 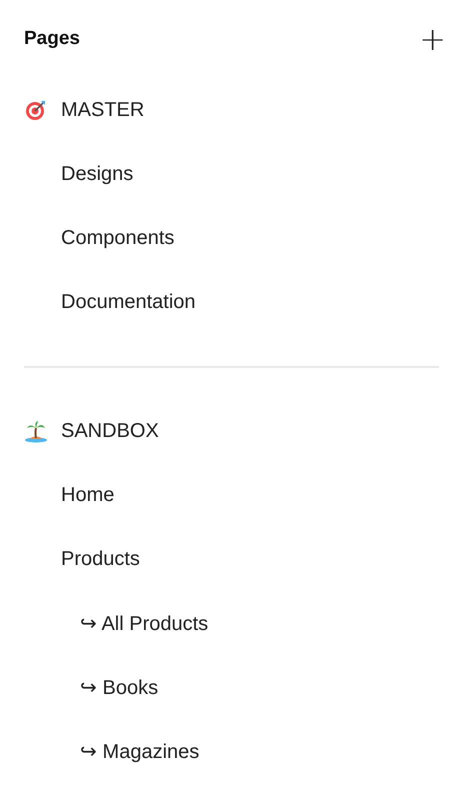 I want to click on add-page-button: +, so click(x=432, y=39).